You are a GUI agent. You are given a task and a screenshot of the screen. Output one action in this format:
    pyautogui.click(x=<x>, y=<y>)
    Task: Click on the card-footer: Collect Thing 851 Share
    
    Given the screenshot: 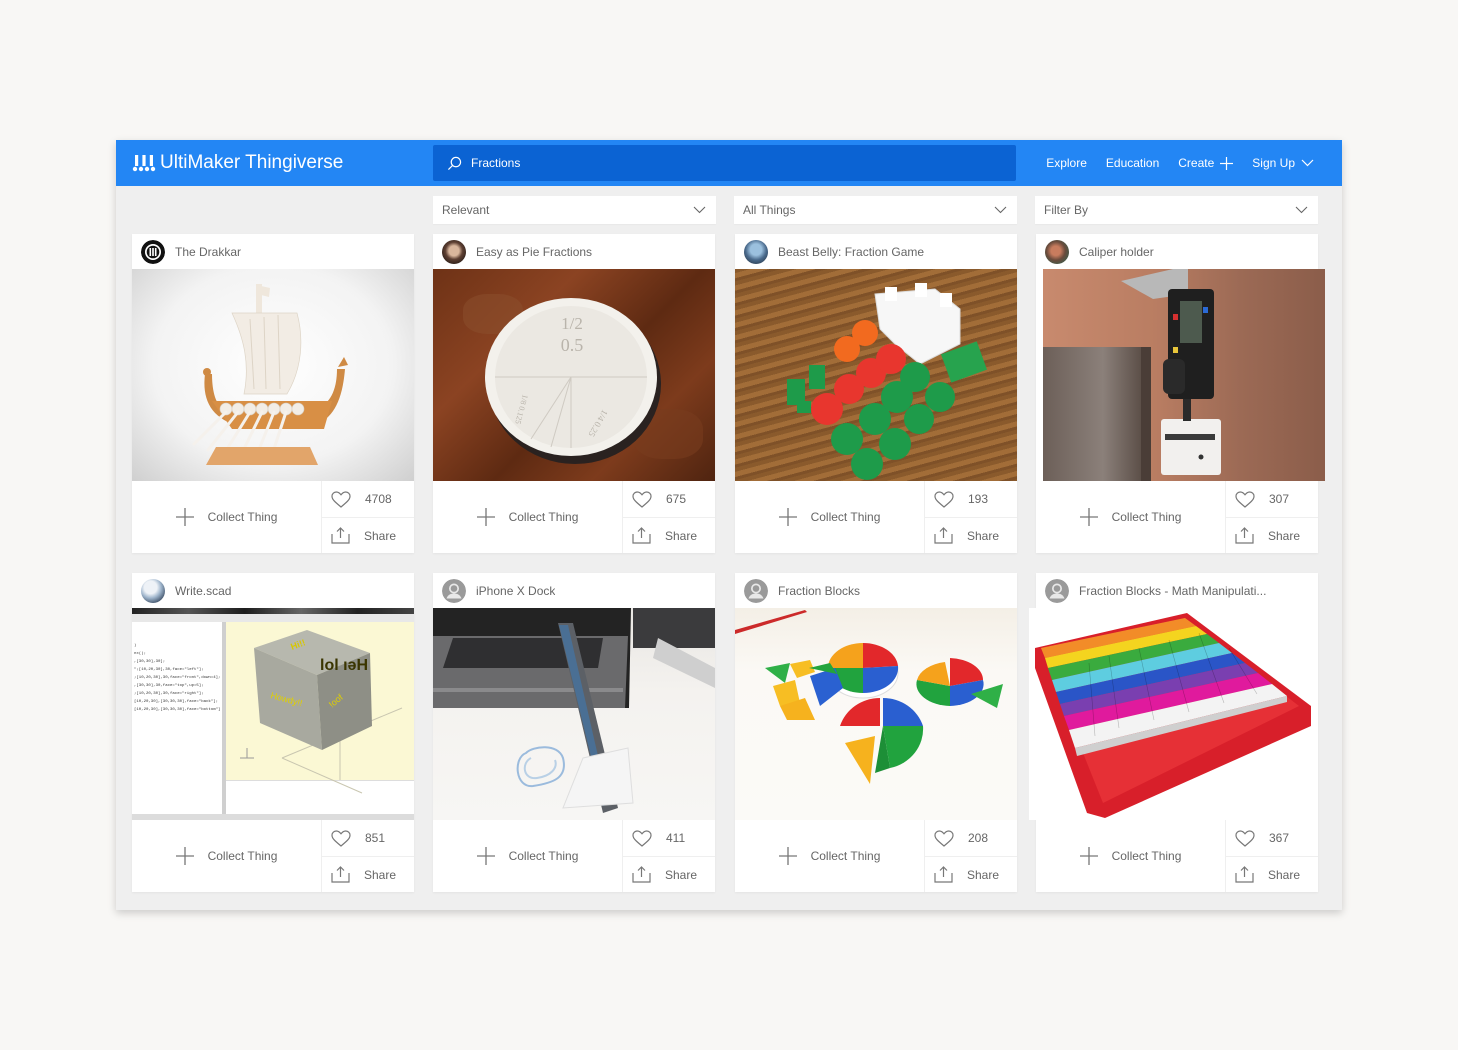 What is the action you would take?
    pyautogui.click(x=273, y=856)
    